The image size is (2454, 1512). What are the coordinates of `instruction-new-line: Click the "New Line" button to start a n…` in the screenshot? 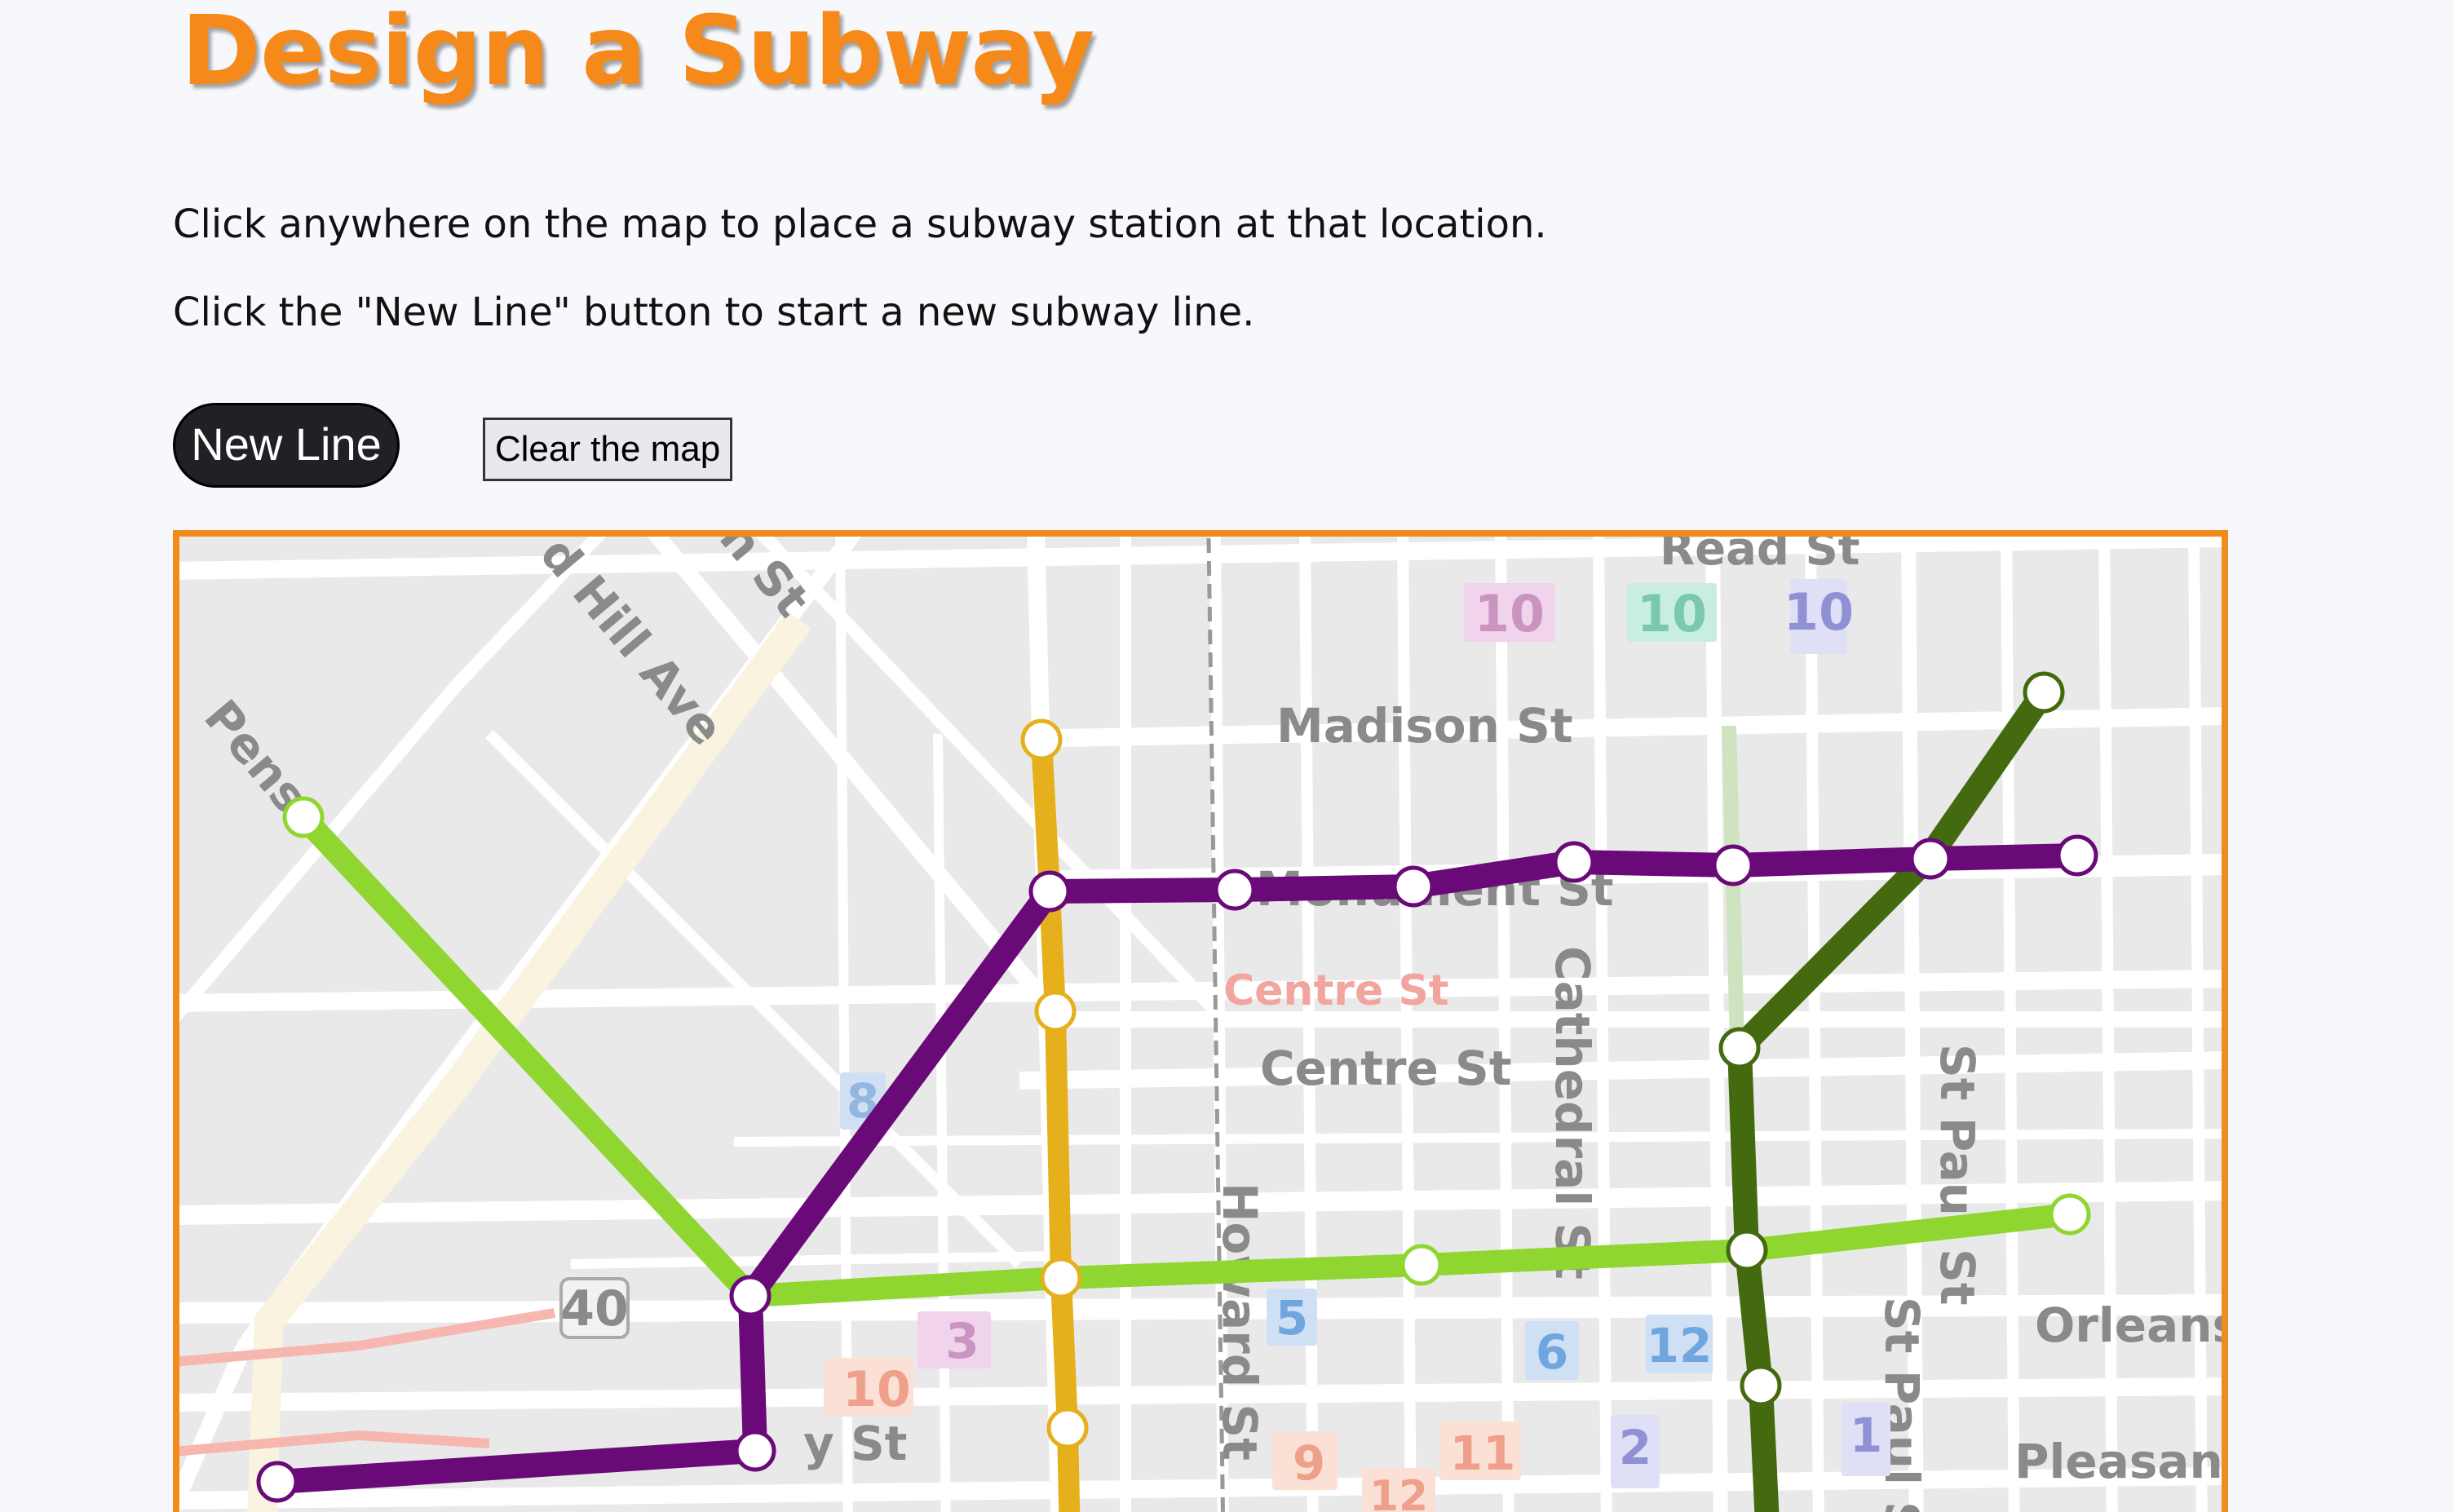 It's located at (714, 312).